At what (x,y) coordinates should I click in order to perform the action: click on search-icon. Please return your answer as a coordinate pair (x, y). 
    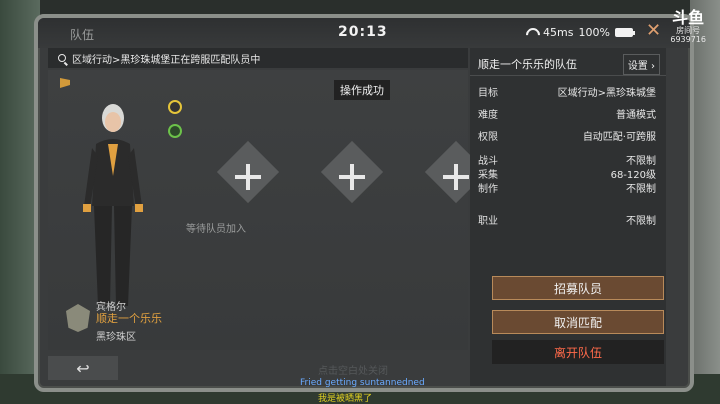
    Looking at the image, I should click on (62, 58).